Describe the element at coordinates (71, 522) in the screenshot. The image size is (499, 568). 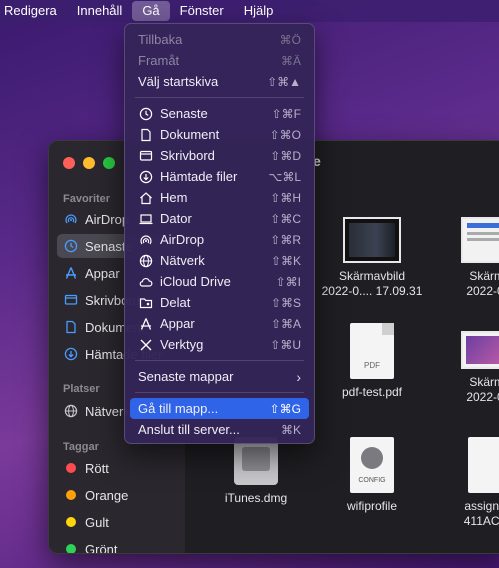
I see `yellow-tag-icon` at that location.